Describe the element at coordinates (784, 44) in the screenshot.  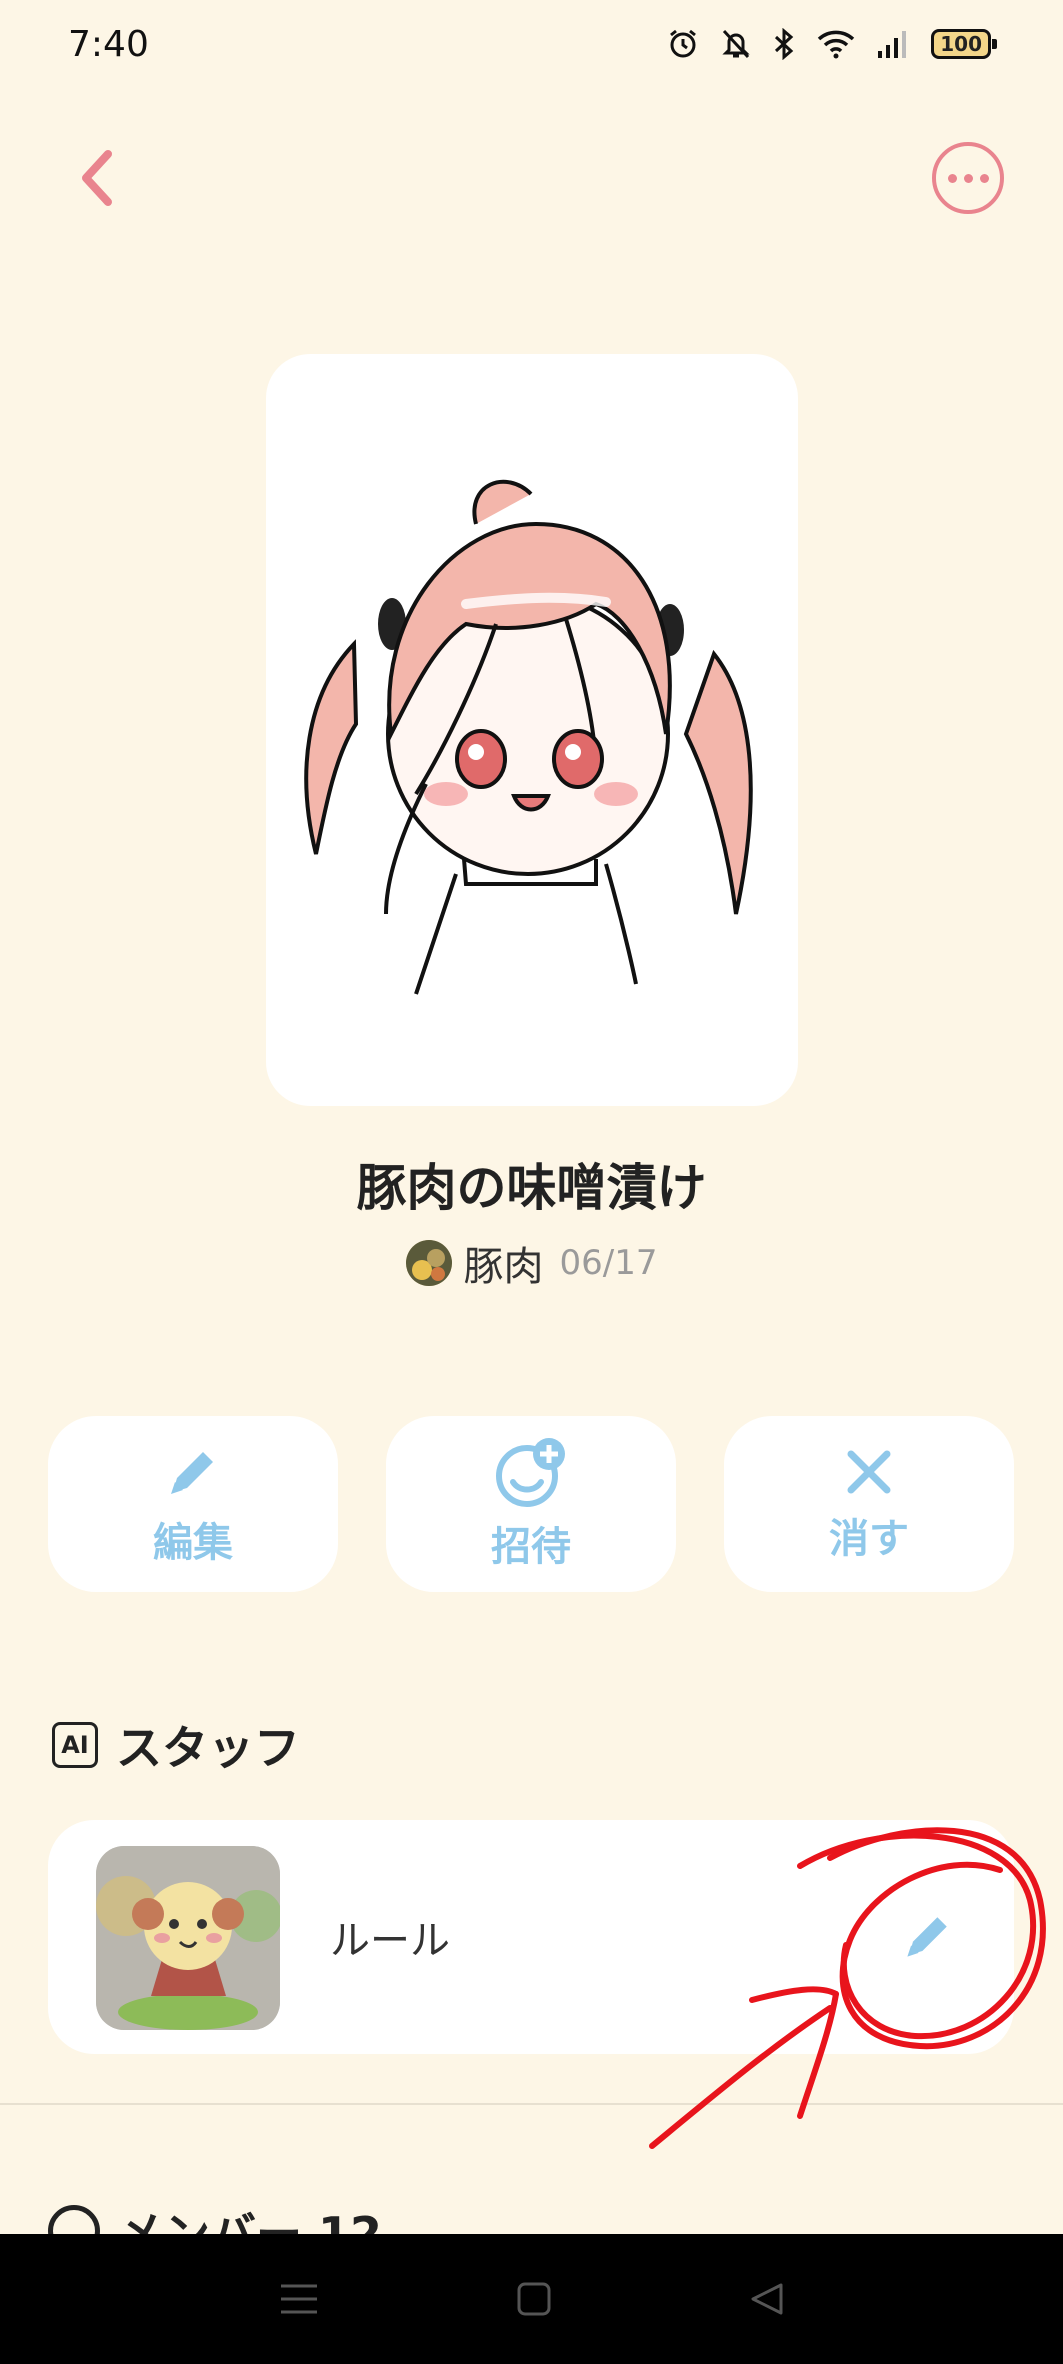
I see `bluetooth-icon` at that location.